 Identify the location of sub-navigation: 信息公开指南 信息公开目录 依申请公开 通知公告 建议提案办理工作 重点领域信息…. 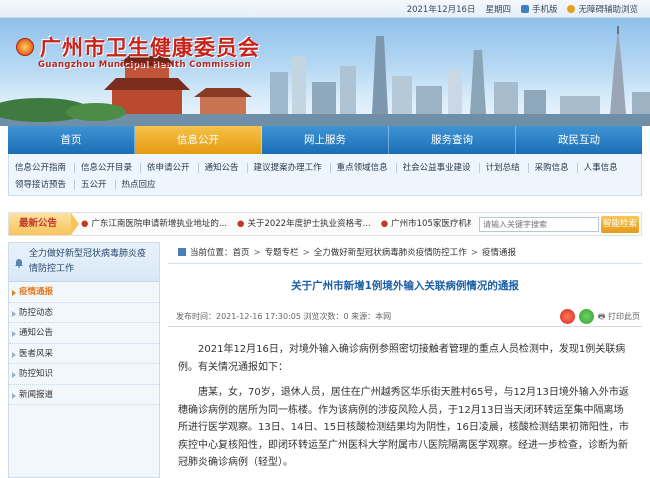
(325, 175).